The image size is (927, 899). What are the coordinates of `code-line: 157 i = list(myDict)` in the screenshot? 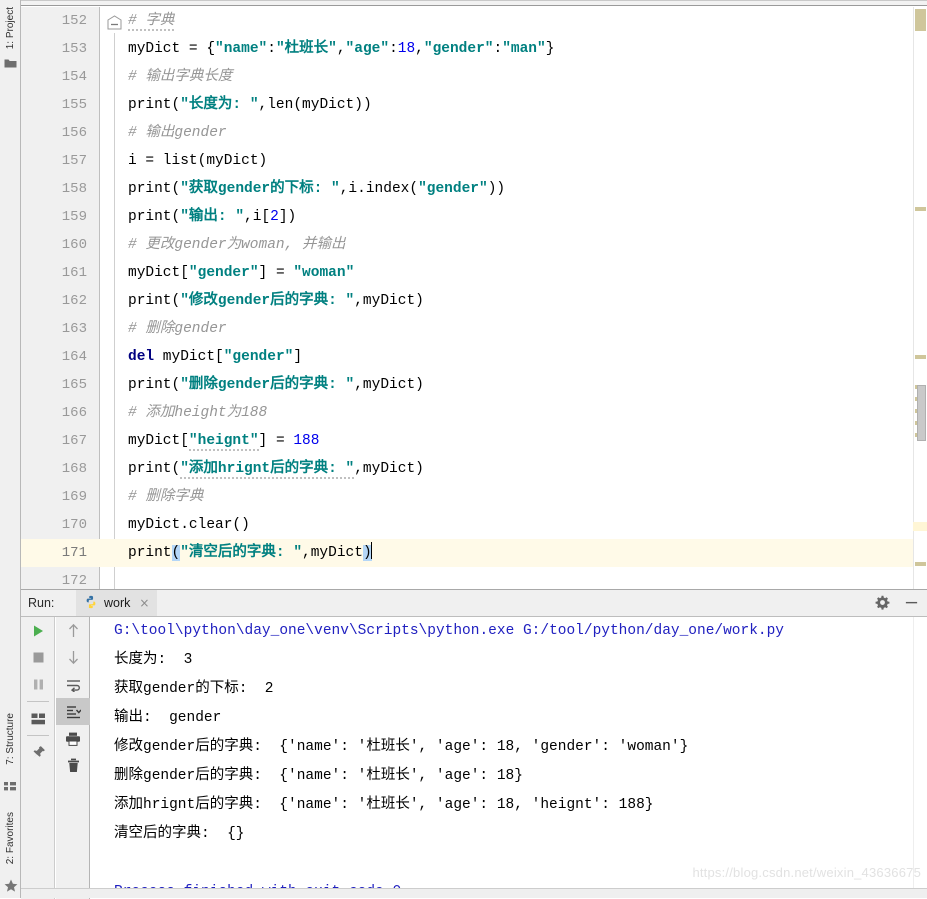 It's located at (474, 161).